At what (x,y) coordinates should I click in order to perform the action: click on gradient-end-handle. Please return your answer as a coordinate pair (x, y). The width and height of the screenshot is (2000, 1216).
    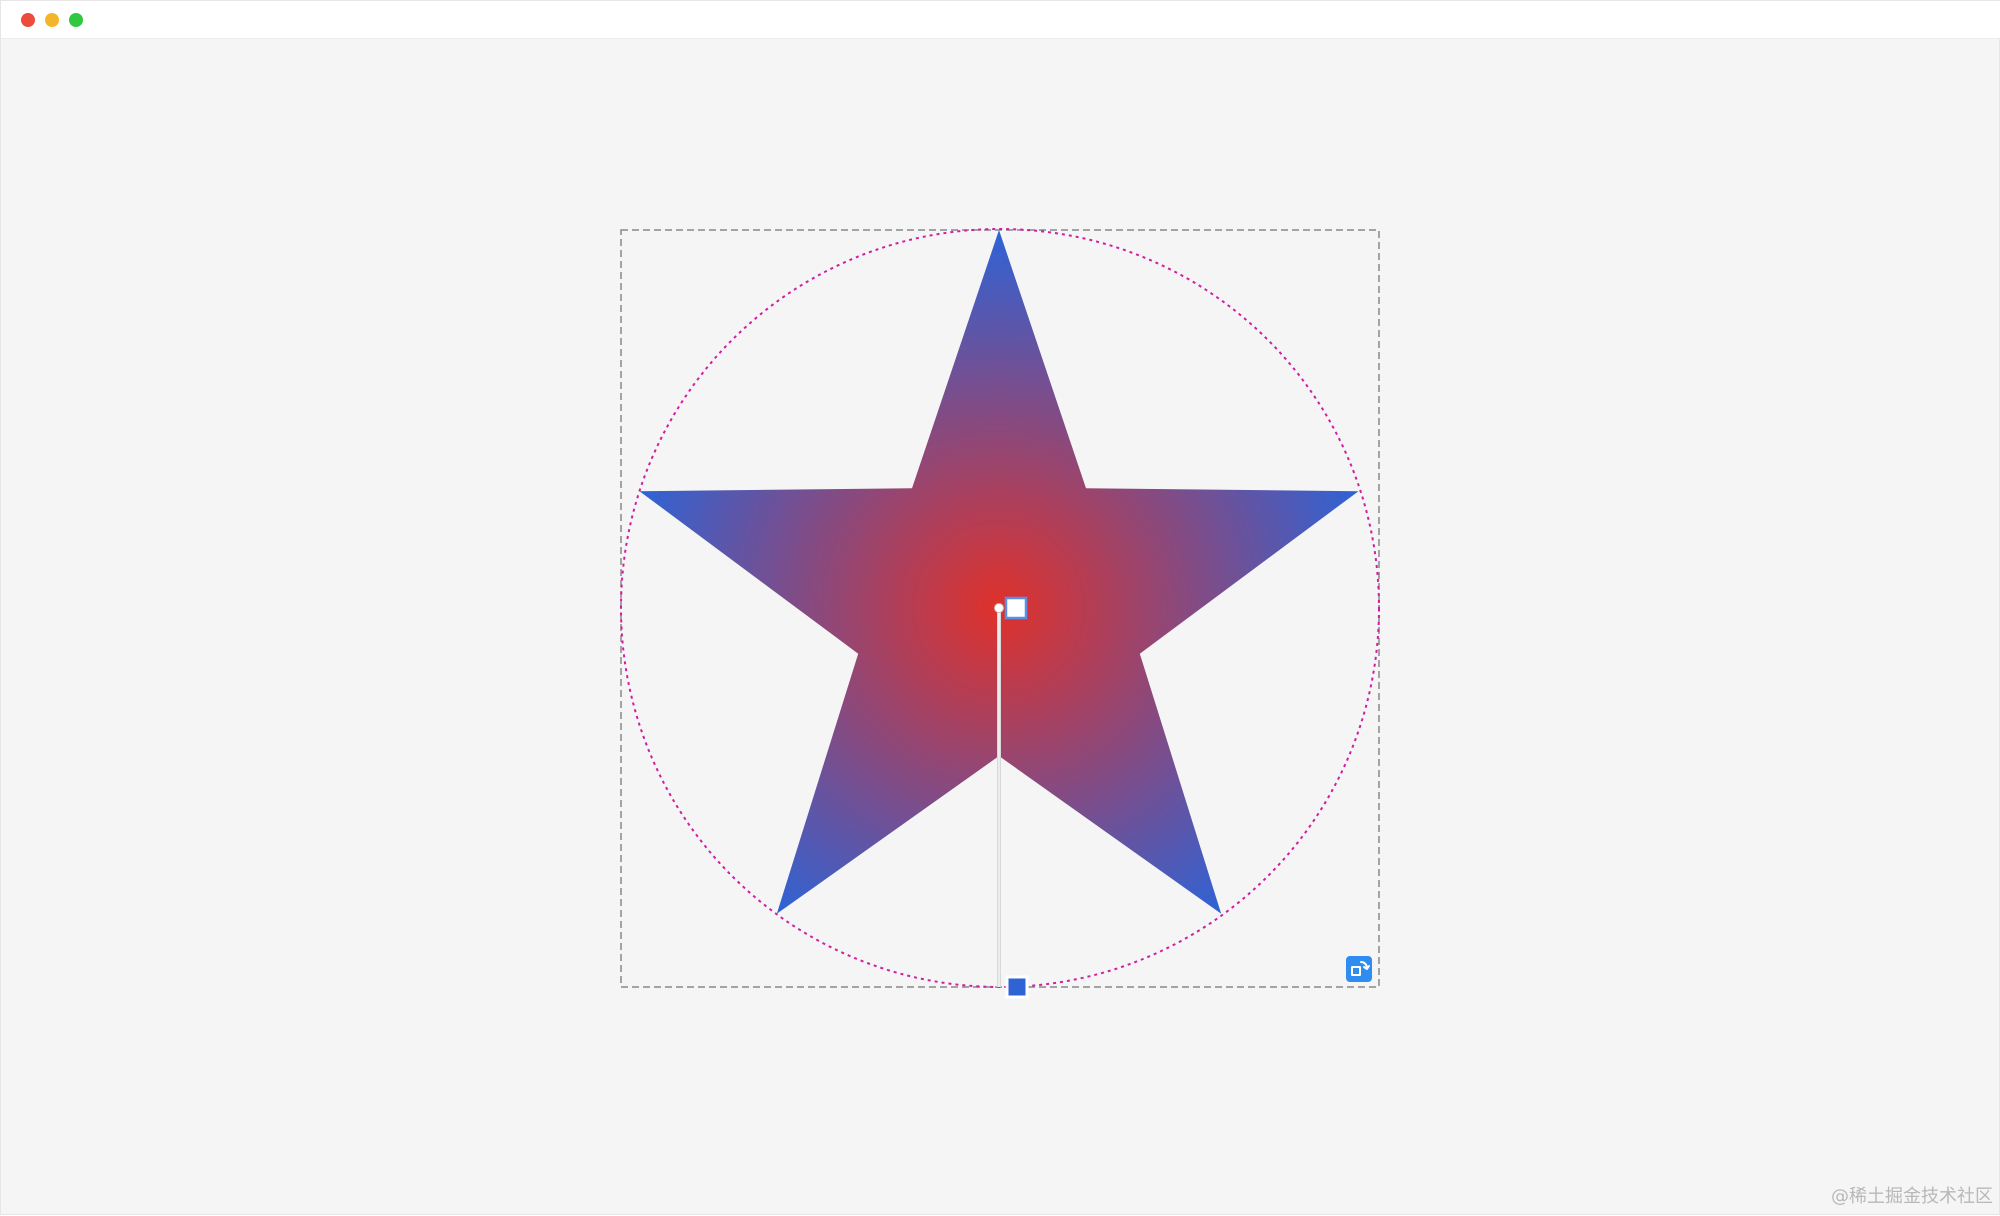
    Looking at the image, I should click on (1017, 987).